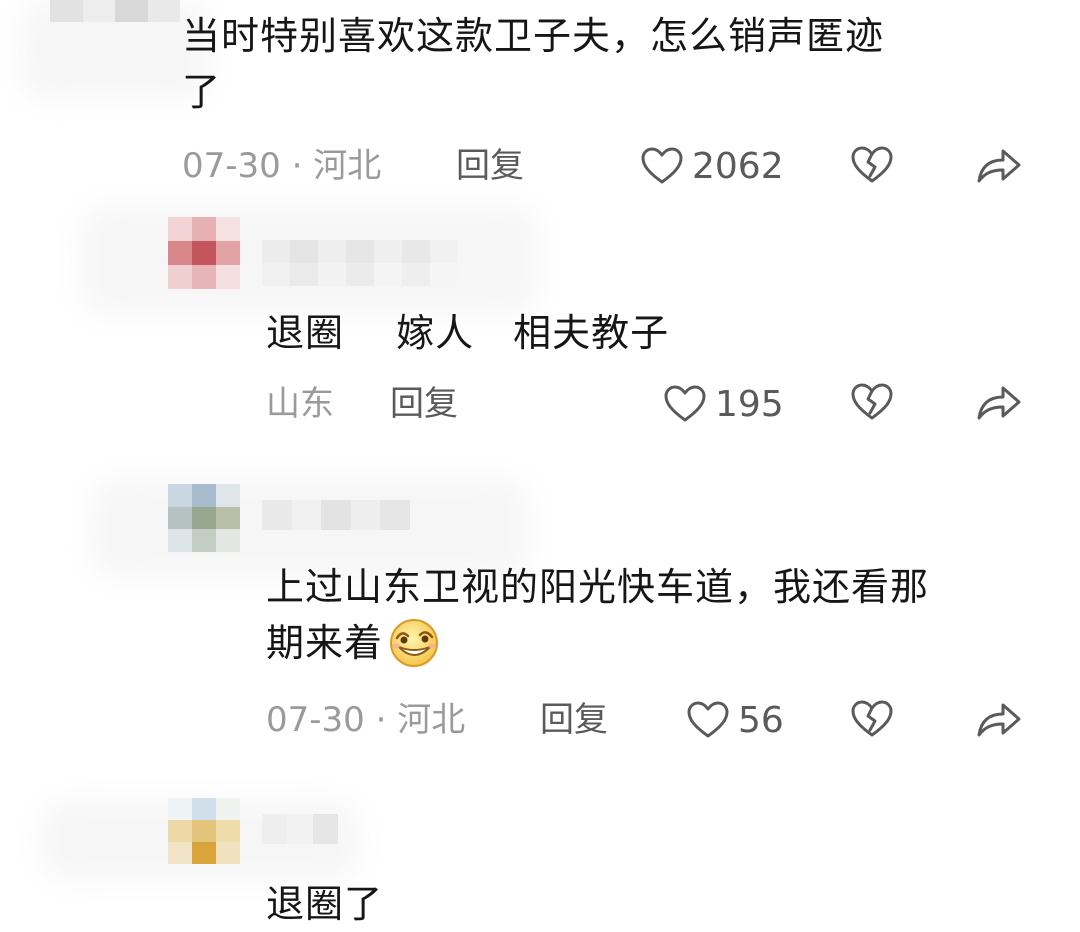 The image size is (1080, 932). Describe the element at coordinates (749, 404) in the screenshot. I see `like-count: 195` at that location.